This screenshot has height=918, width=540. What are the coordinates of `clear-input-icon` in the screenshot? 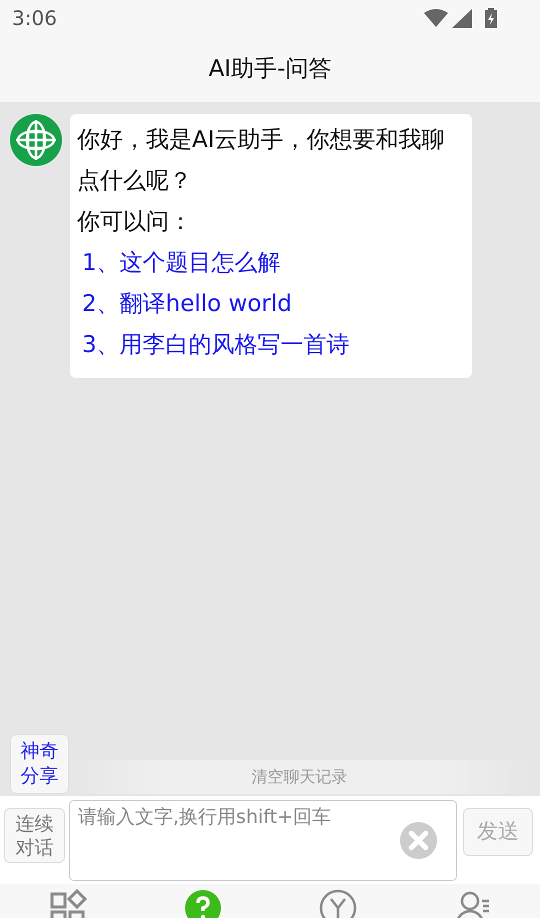 It's located at (418, 840).